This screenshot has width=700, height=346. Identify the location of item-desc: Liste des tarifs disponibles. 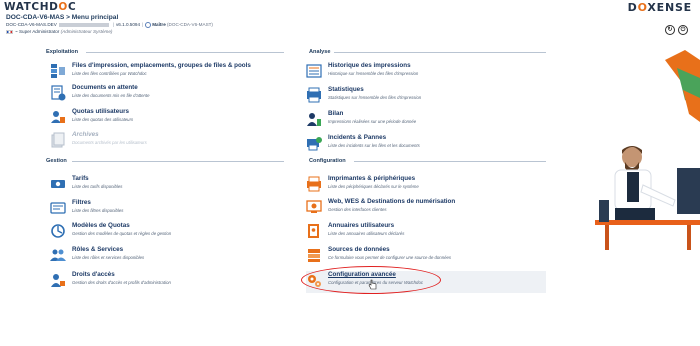
(97, 186).